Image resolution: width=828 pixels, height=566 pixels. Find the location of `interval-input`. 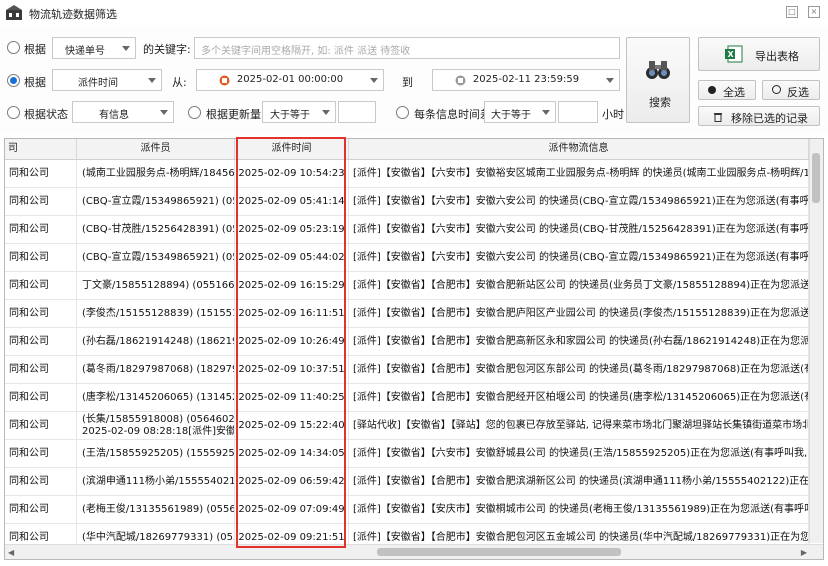

interval-input is located at coordinates (578, 112).